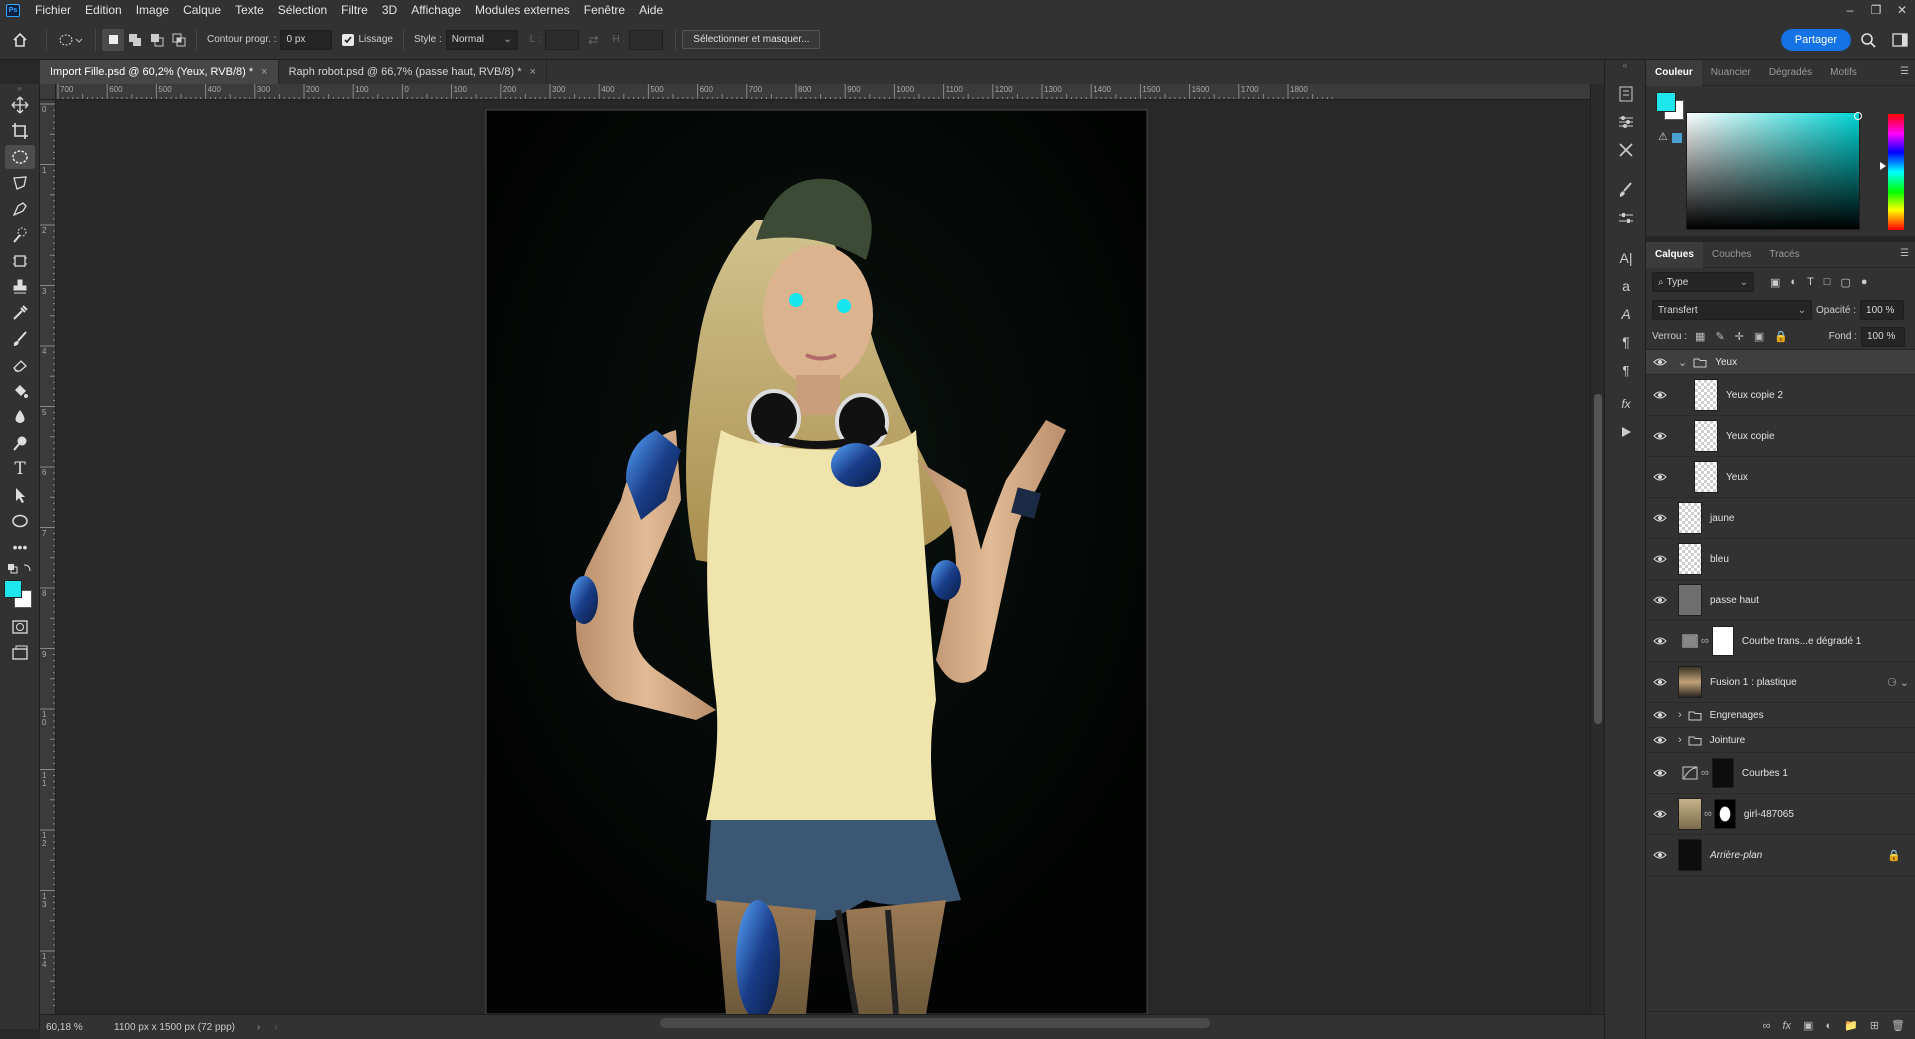 The width and height of the screenshot is (1915, 1039). I want to click on path-selection-tool-icon, so click(20, 495).